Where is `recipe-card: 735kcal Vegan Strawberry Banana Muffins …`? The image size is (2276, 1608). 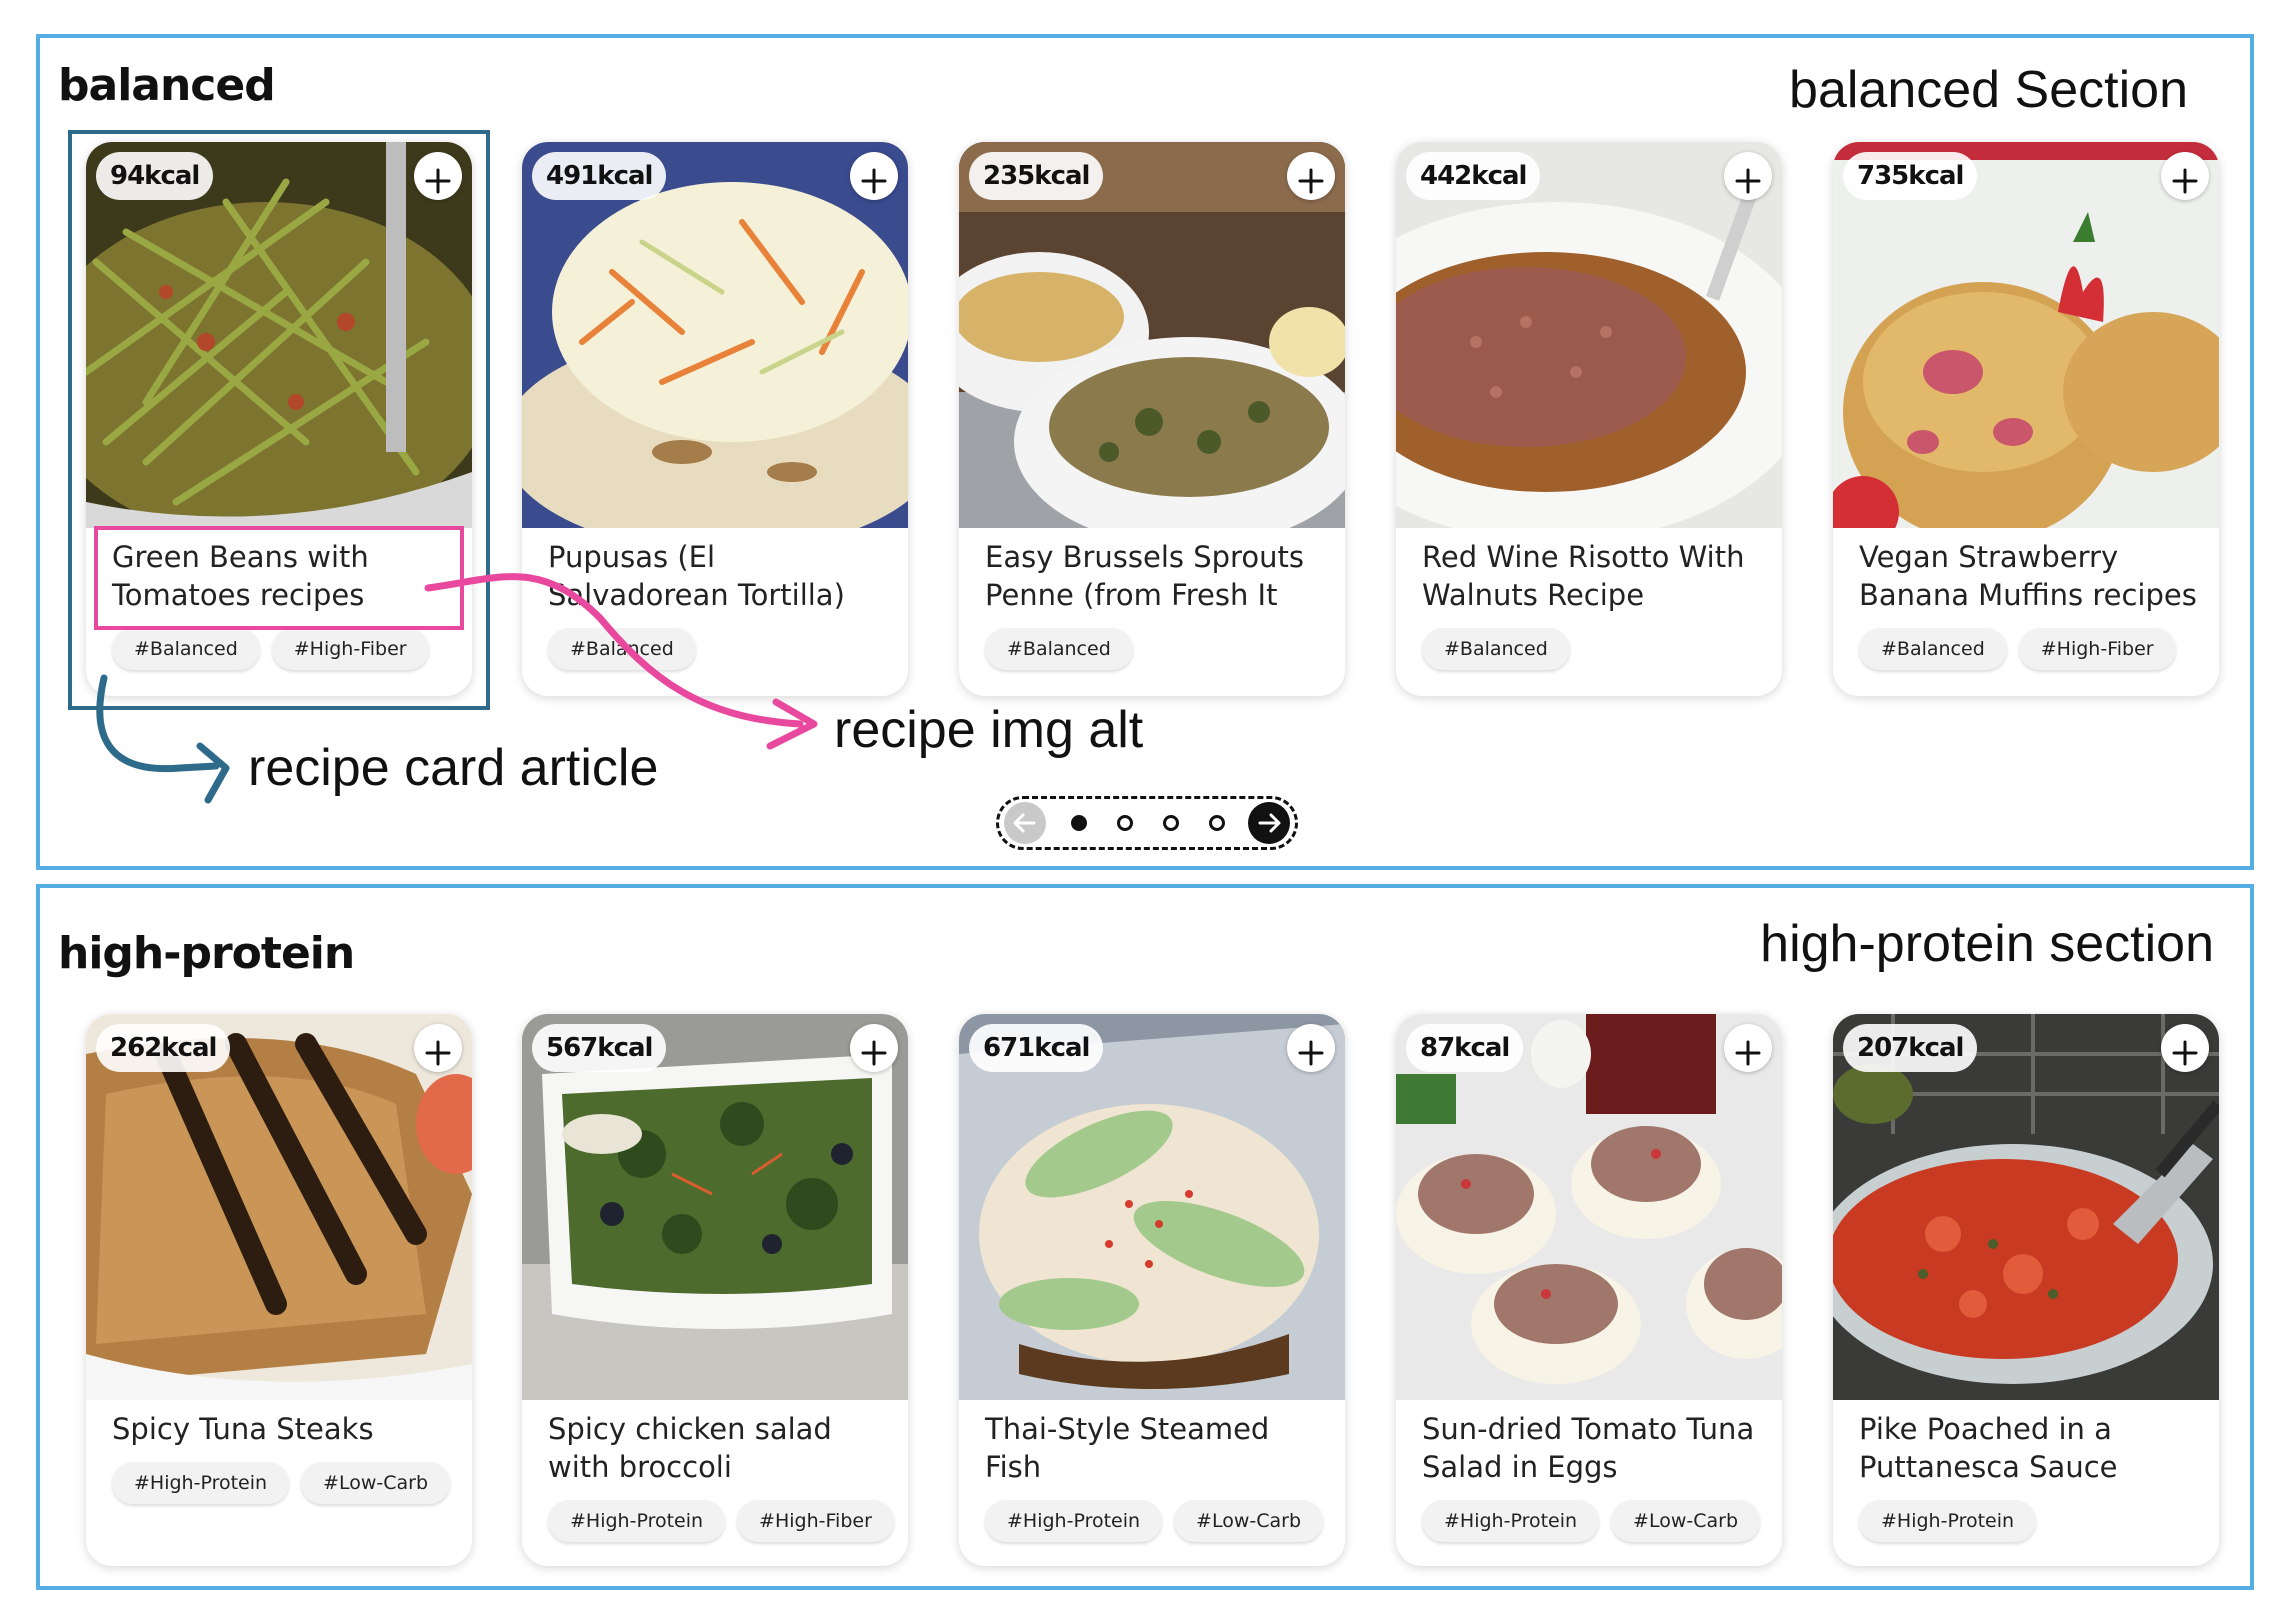
recipe-card: 735kcal Vegan Strawberry Banana Muffins … is located at coordinates (2026, 419).